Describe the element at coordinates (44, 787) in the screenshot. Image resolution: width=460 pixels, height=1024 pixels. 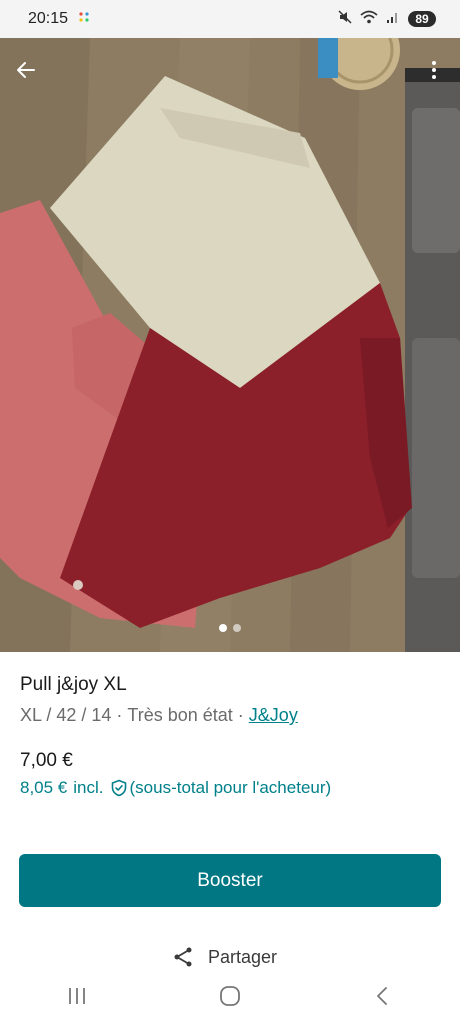
I see `buyer-price: 8,05 €` at that location.